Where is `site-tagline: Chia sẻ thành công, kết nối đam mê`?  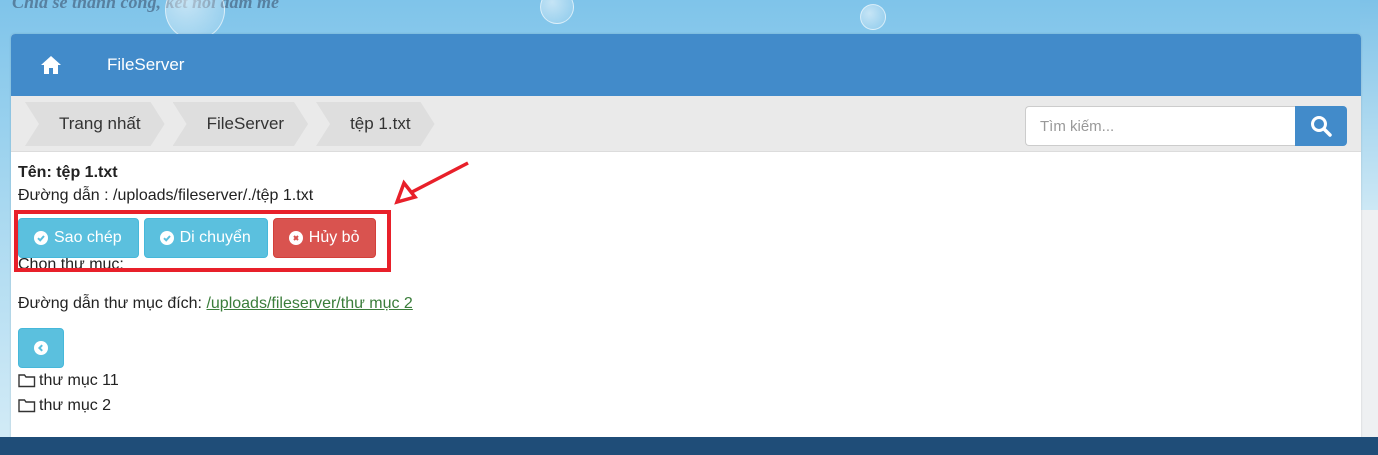 site-tagline: Chia sẻ thành công, kết nối đam mê is located at coordinates (146, 6).